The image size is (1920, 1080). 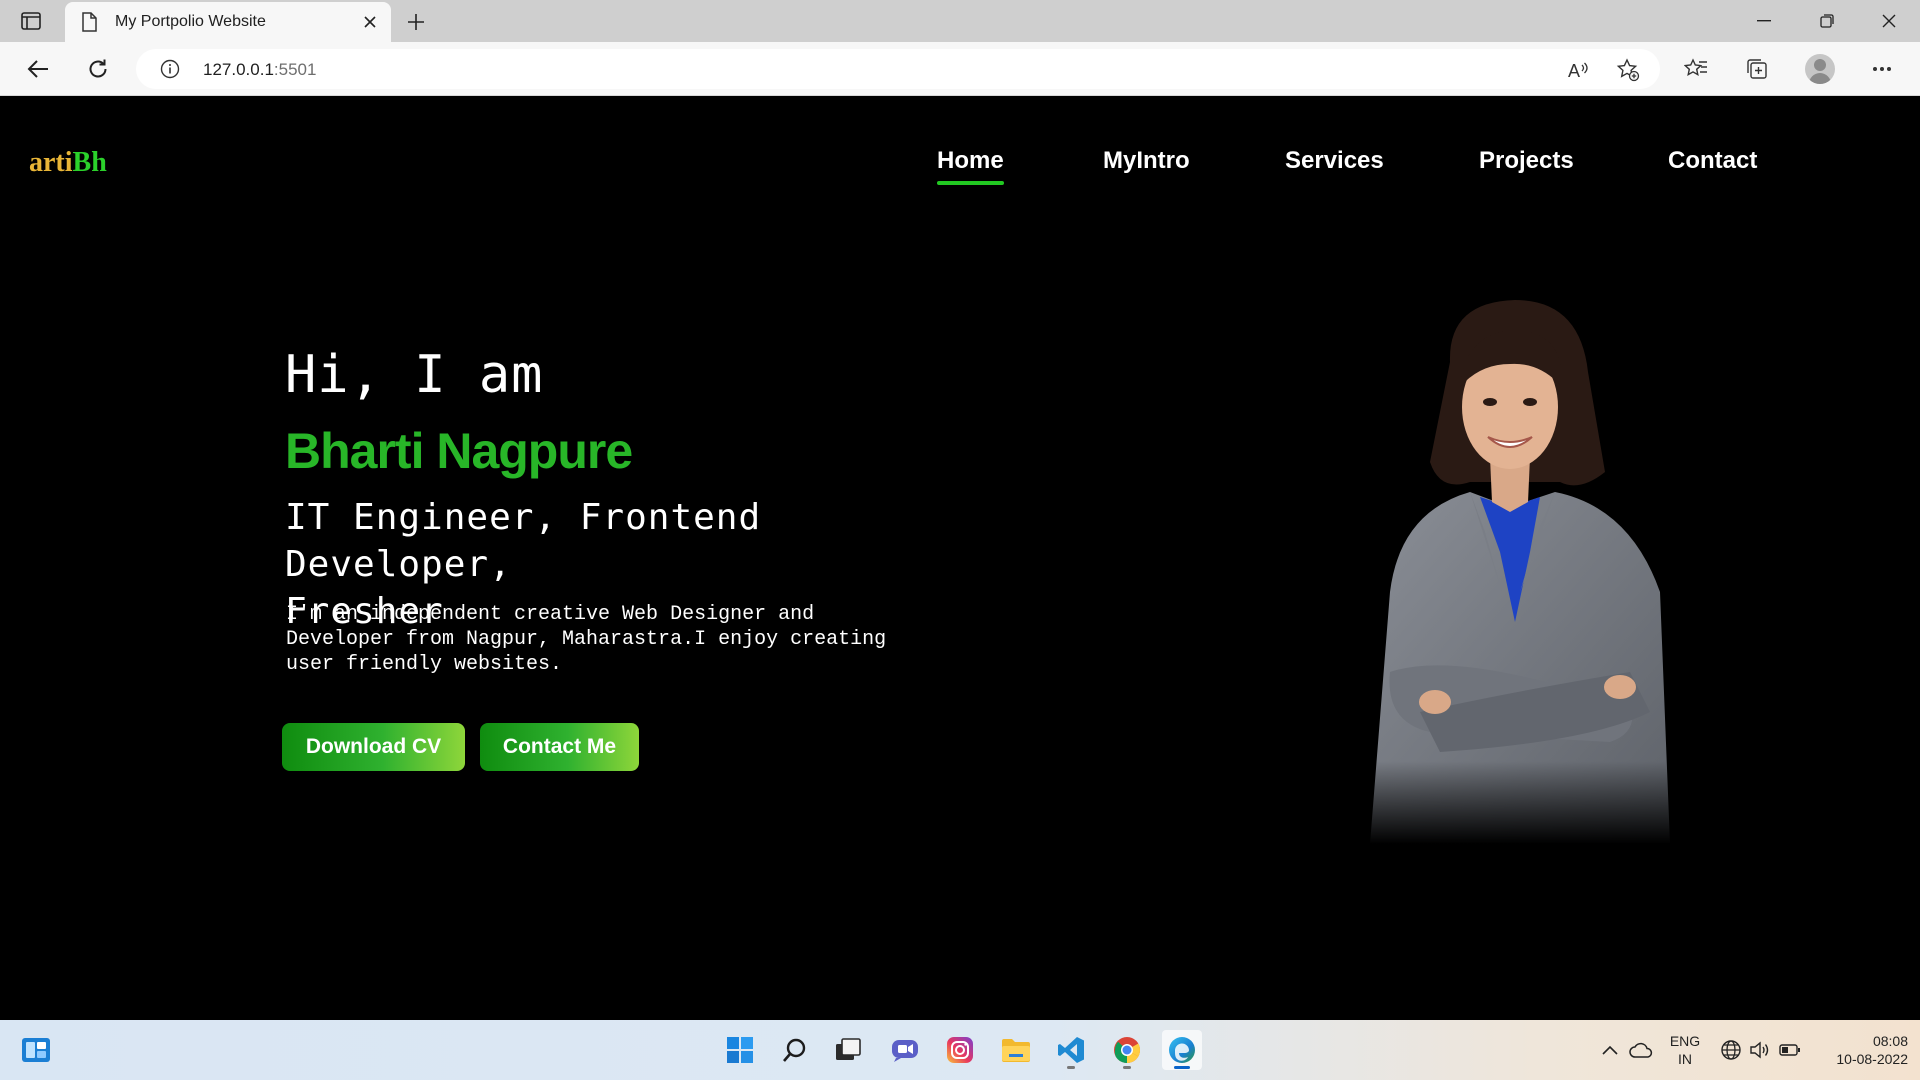 What do you see at coordinates (370, 22) in the screenshot?
I see `tab-close-icon` at bounding box center [370, 22].